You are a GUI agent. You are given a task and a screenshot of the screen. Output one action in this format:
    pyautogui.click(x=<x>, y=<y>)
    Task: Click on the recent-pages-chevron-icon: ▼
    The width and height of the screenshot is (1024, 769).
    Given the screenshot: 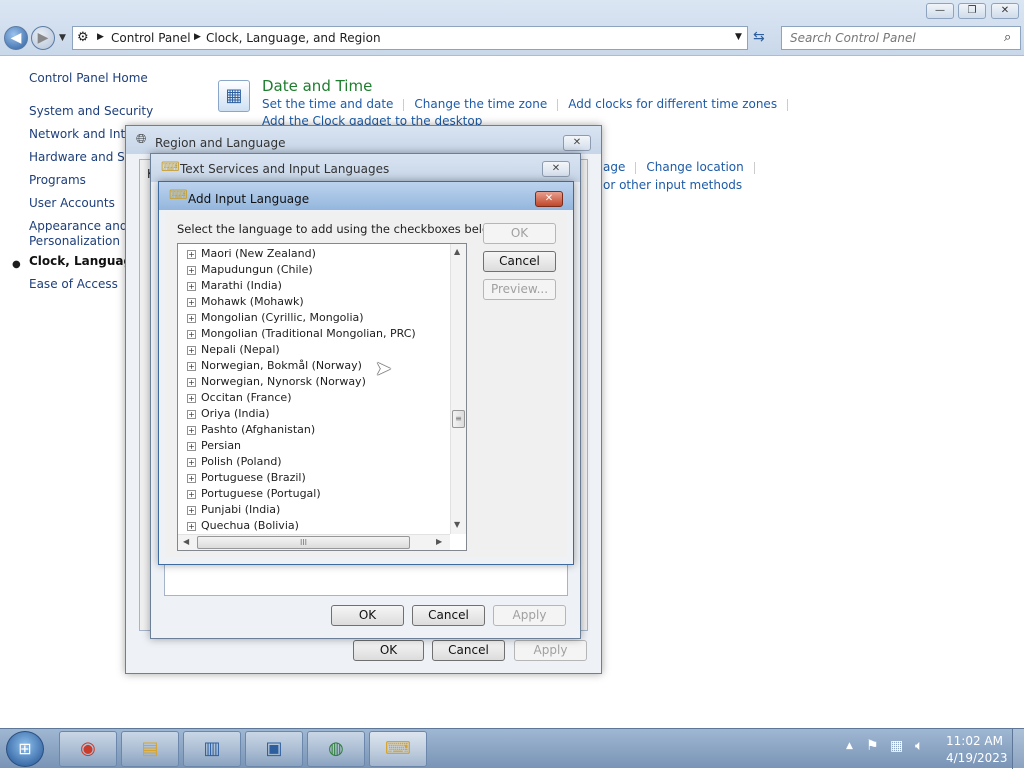 What is the action you would take?
    pyautogui.click(x=62, y=38)
    